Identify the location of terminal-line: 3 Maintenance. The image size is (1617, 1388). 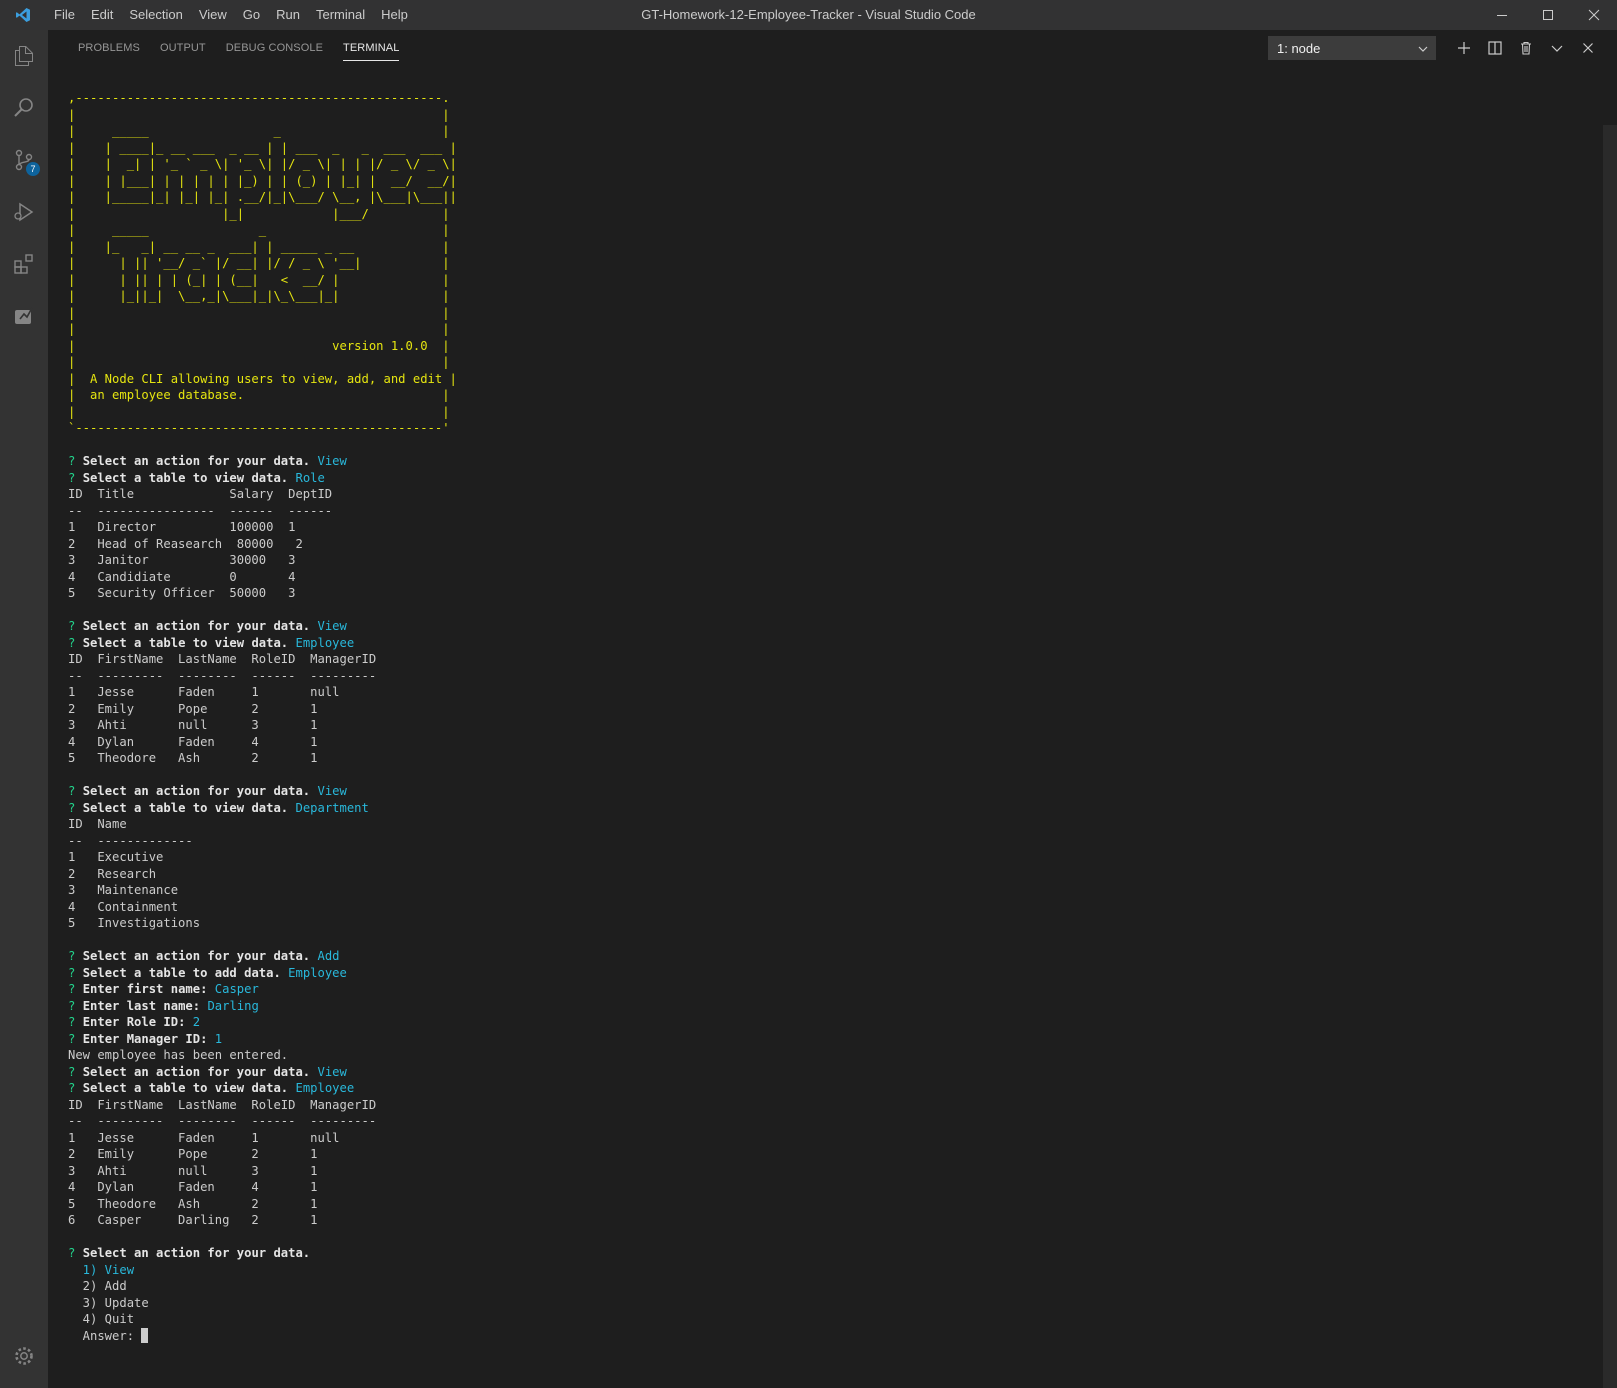
(123, 890).